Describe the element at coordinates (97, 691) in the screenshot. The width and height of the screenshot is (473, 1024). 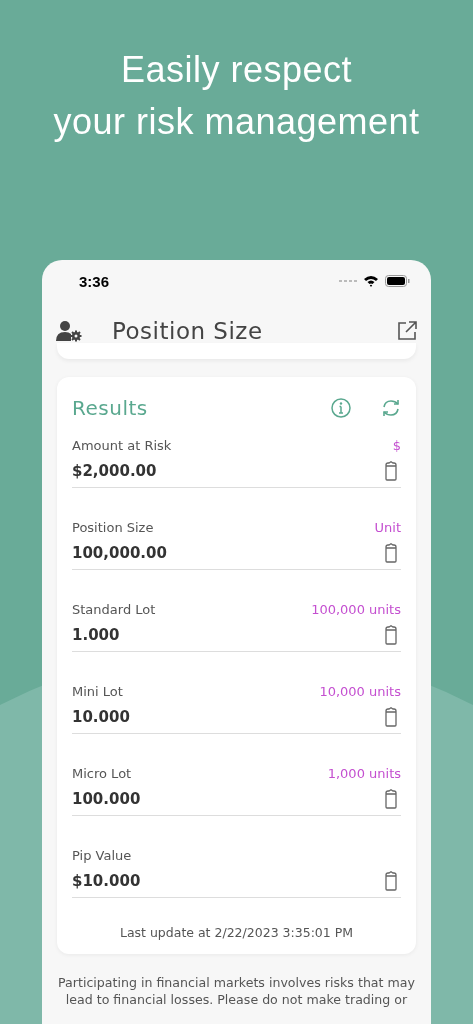
I see `field-label: Mini Lot` at that location.